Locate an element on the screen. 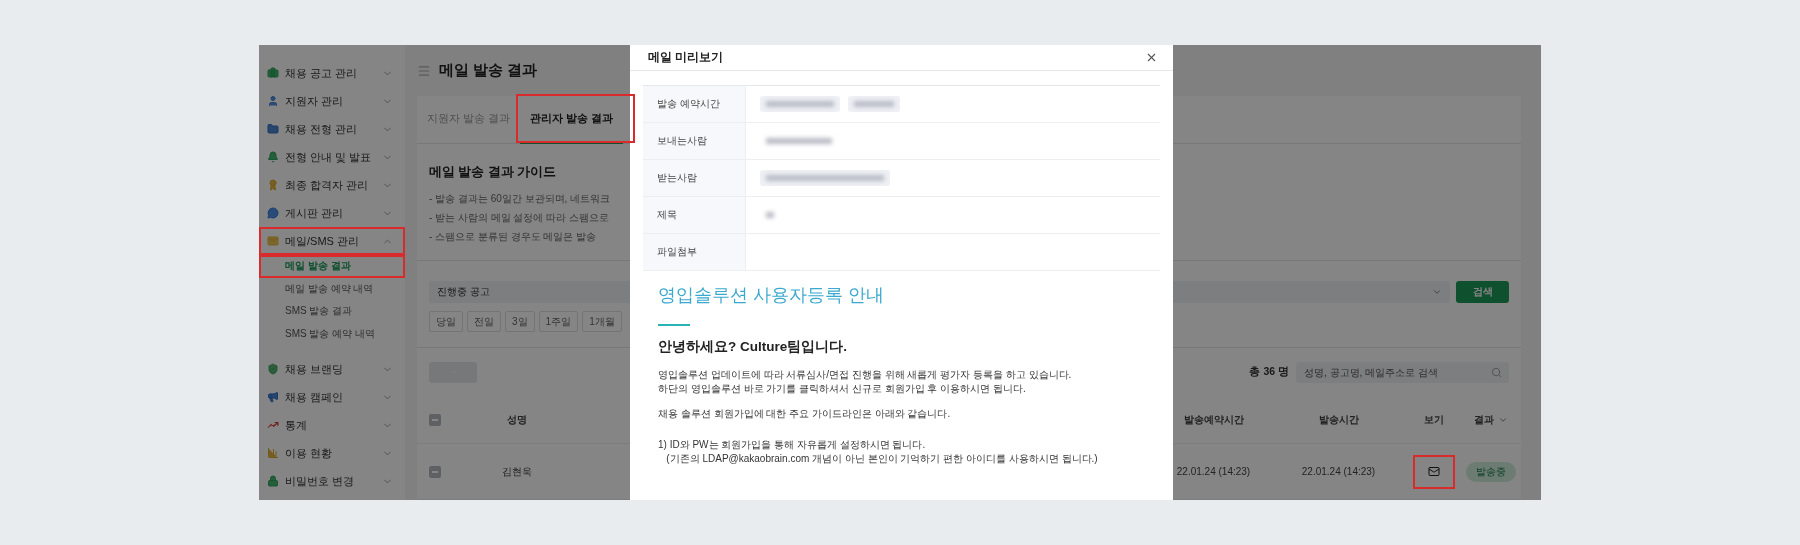 This screenshot has width=1800, height=545. field-label: 받는사람 is located at coordinates (677, 178).